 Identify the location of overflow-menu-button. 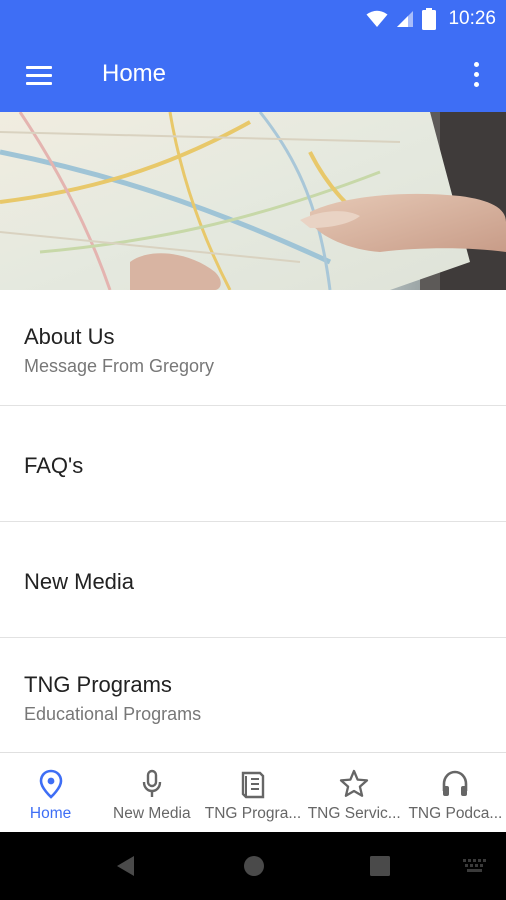
(476, 75).